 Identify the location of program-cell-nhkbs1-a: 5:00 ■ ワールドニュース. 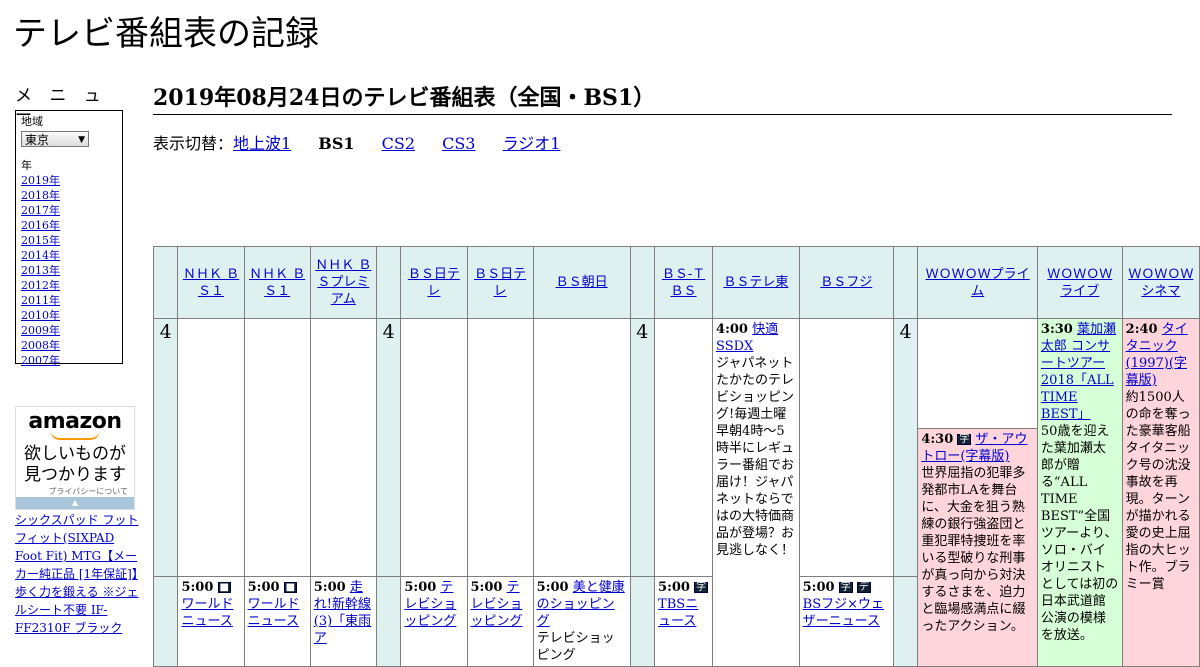
(211, 621).